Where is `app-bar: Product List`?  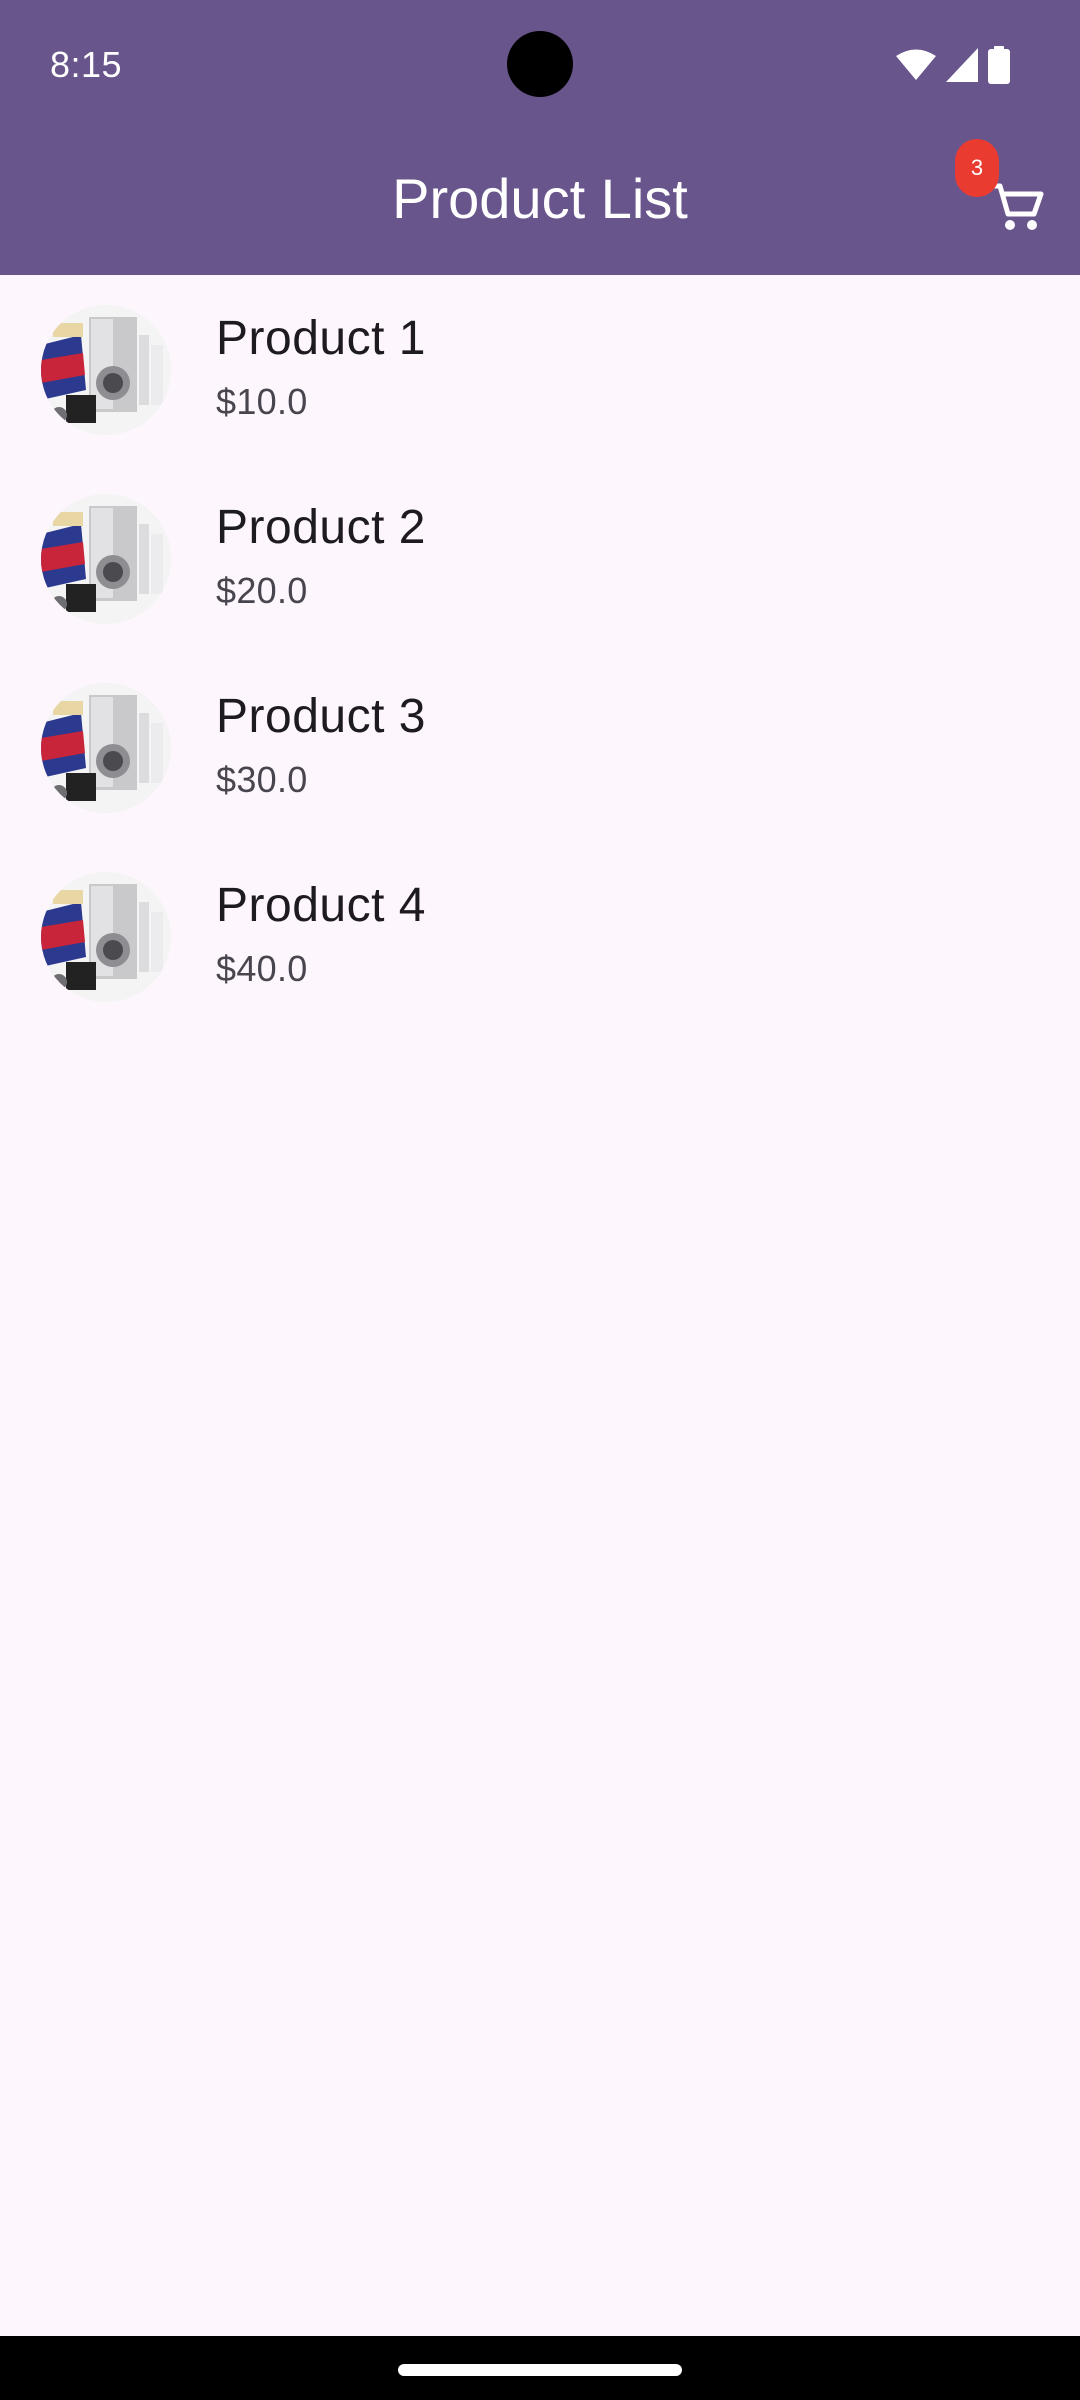 app-bar: Product List is located at coordinates (540, 202).